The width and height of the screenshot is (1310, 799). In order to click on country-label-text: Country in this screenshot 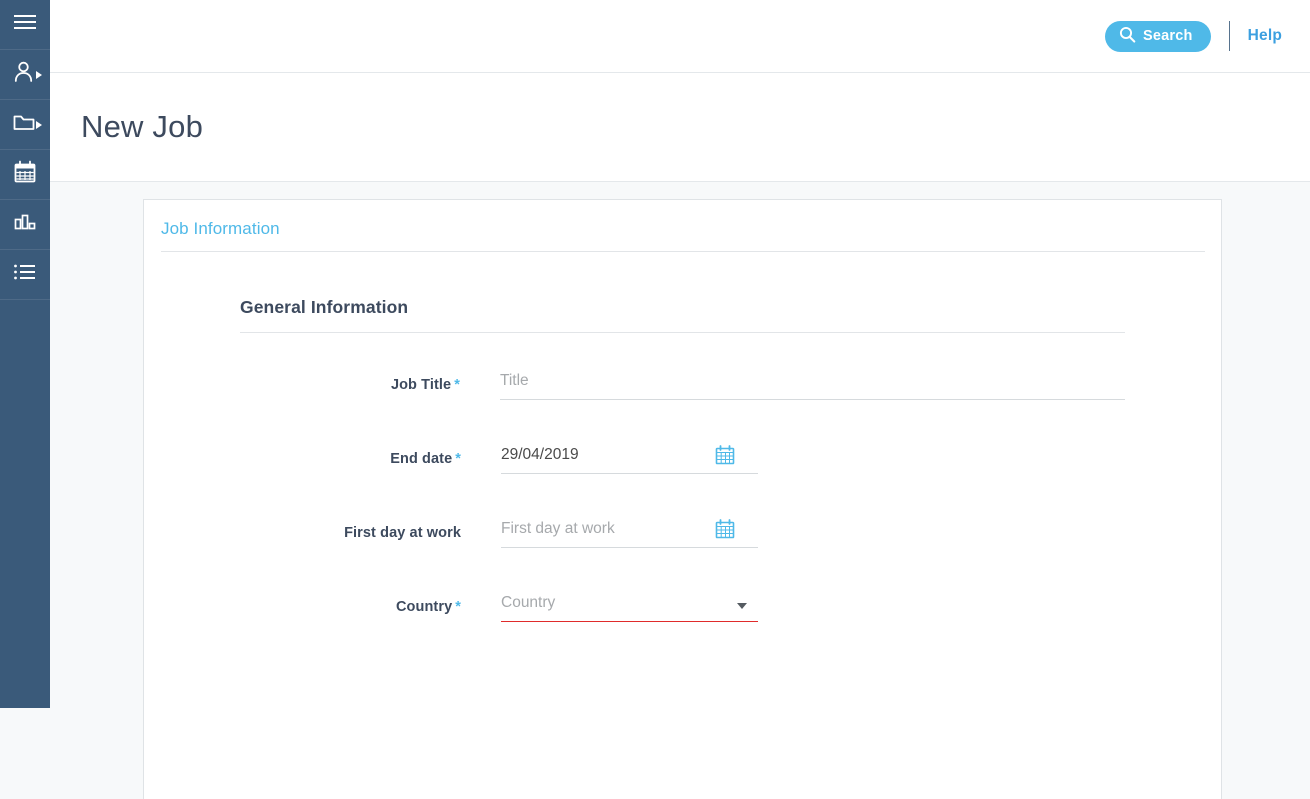, I will do `click(424, 607)`.